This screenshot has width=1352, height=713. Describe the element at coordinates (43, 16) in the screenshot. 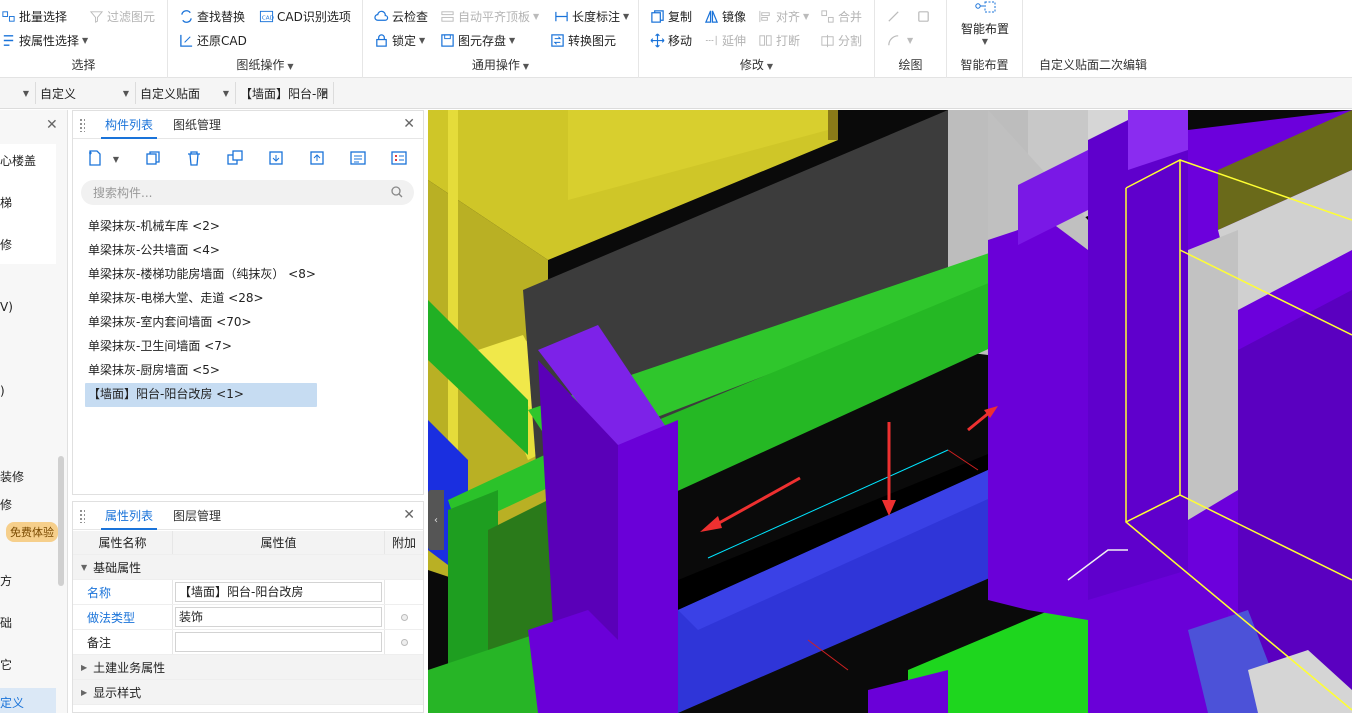

I see `batch-select-label: 批量选择` at that location.